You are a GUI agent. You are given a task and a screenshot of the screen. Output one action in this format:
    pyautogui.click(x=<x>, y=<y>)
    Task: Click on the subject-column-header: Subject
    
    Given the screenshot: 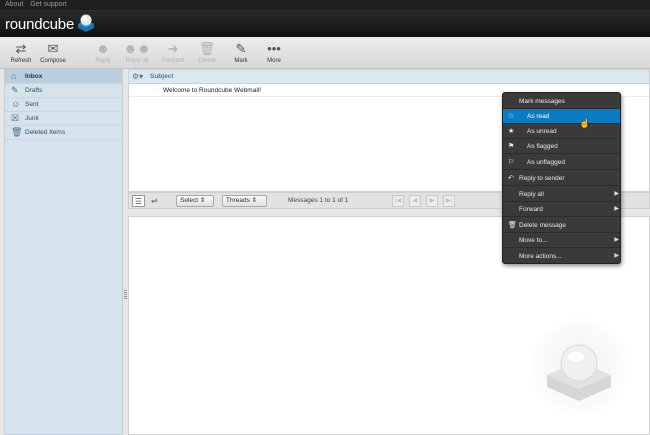 What is the action you would take?
    pyautogui.click(x=161, y=76)
    